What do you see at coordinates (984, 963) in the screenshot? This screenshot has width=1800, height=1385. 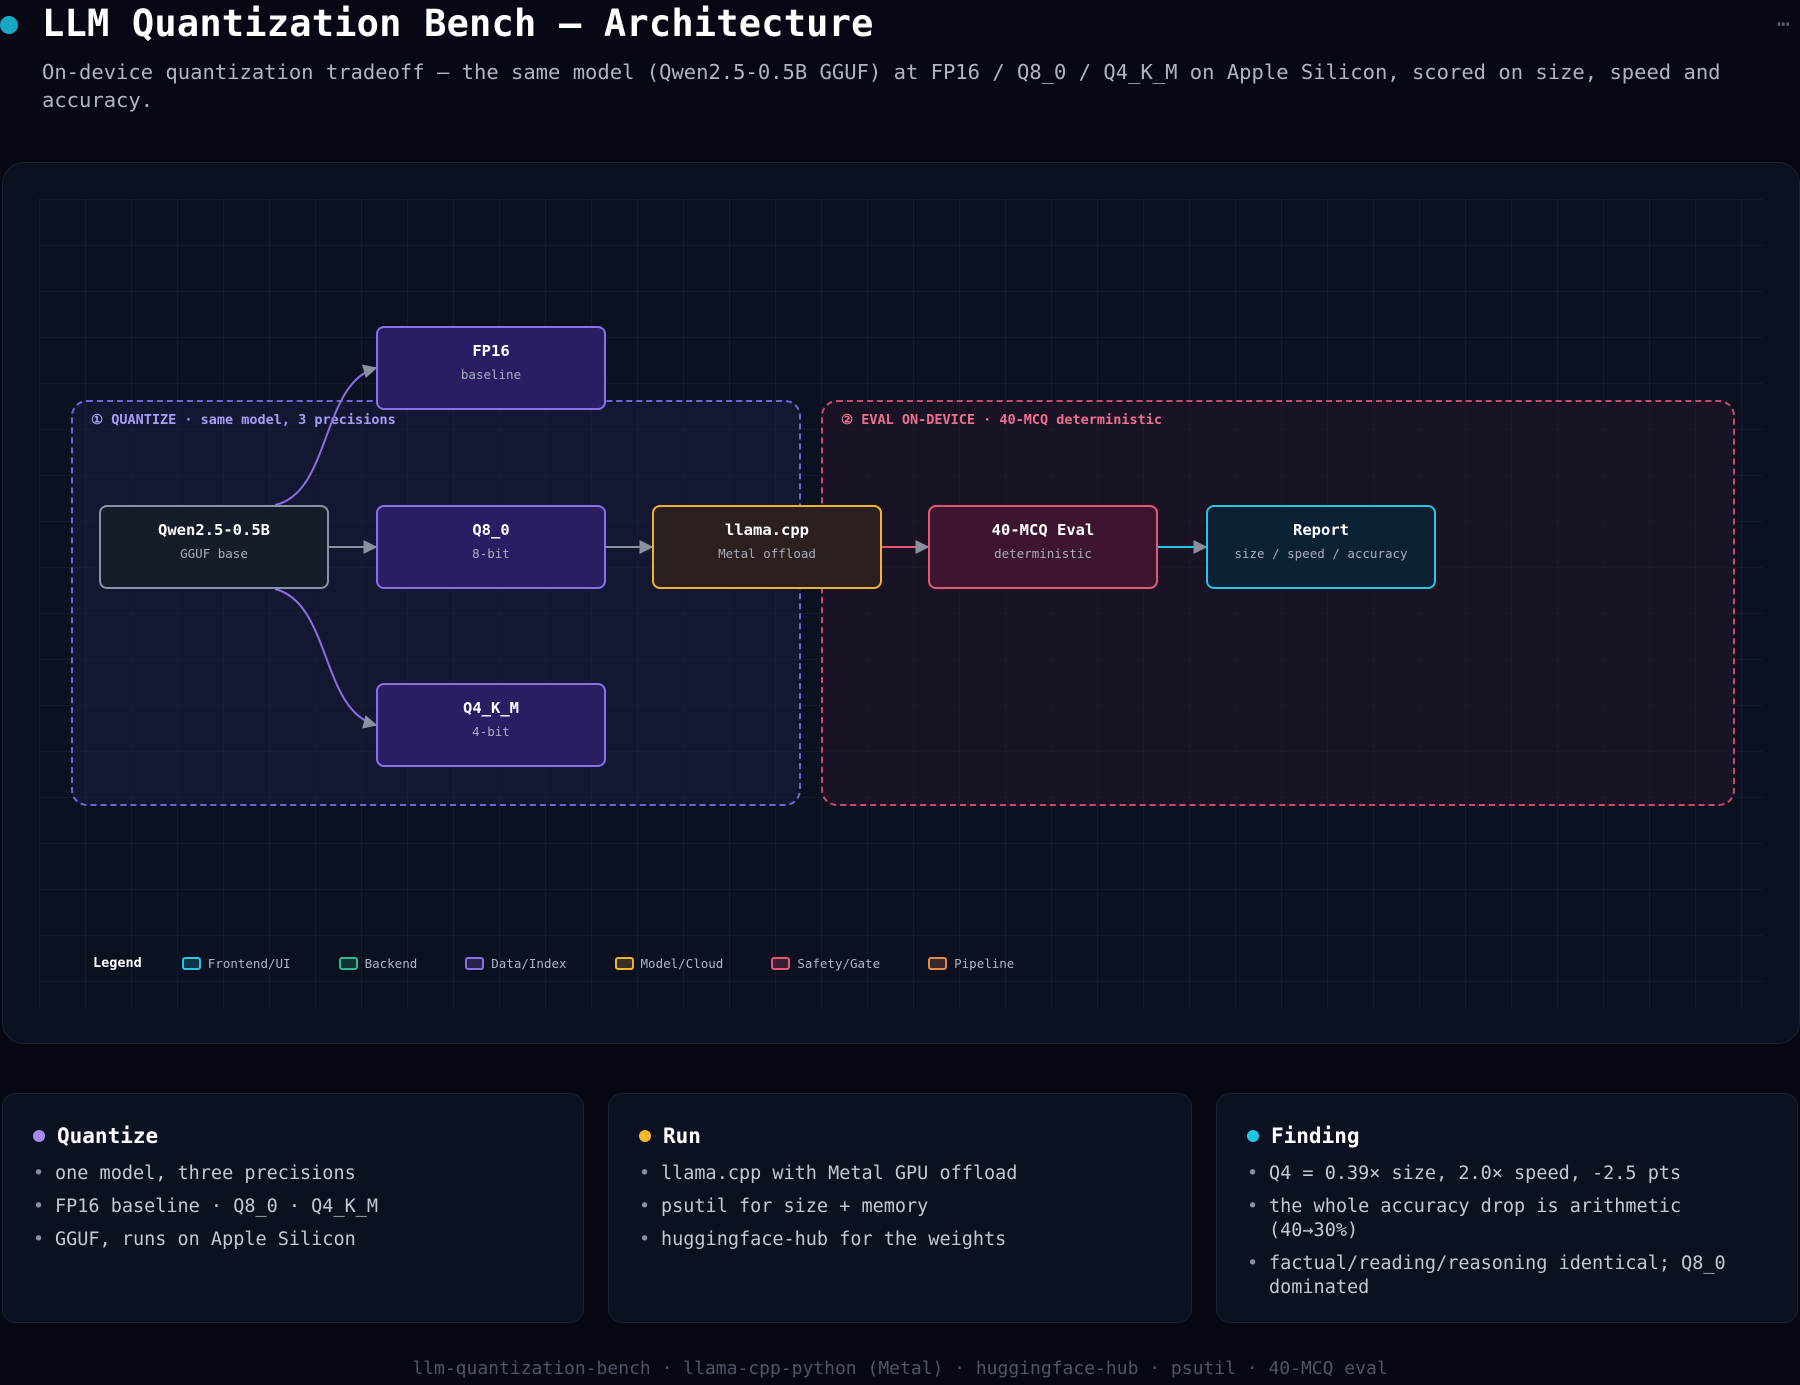 I see `legend-label: Pipeline` at bounding box center [984, 963].